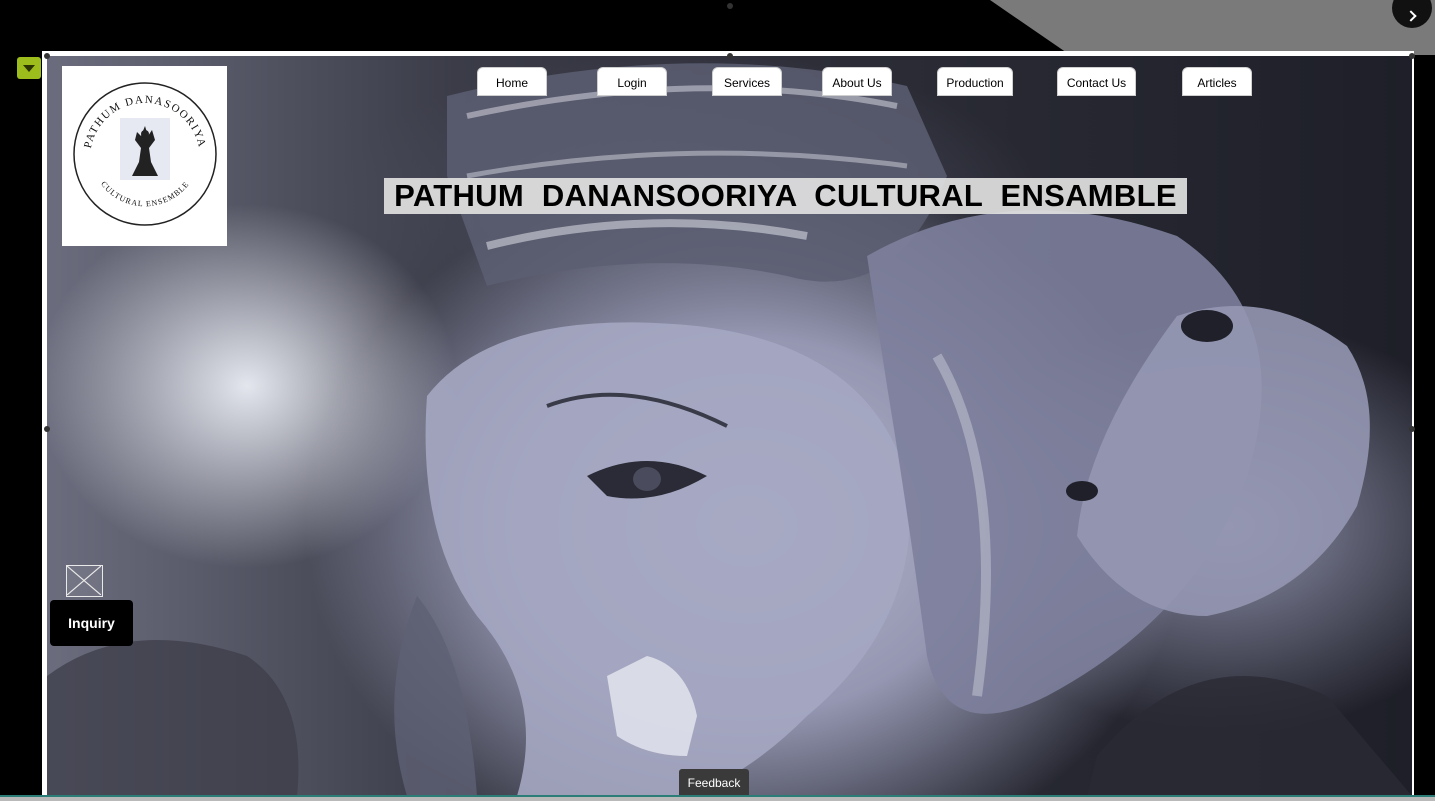  What do you see at coordinates (1412, 56) in the screenshot?
I see `resize-handle-top-right` at bounding box center [1412, 56].